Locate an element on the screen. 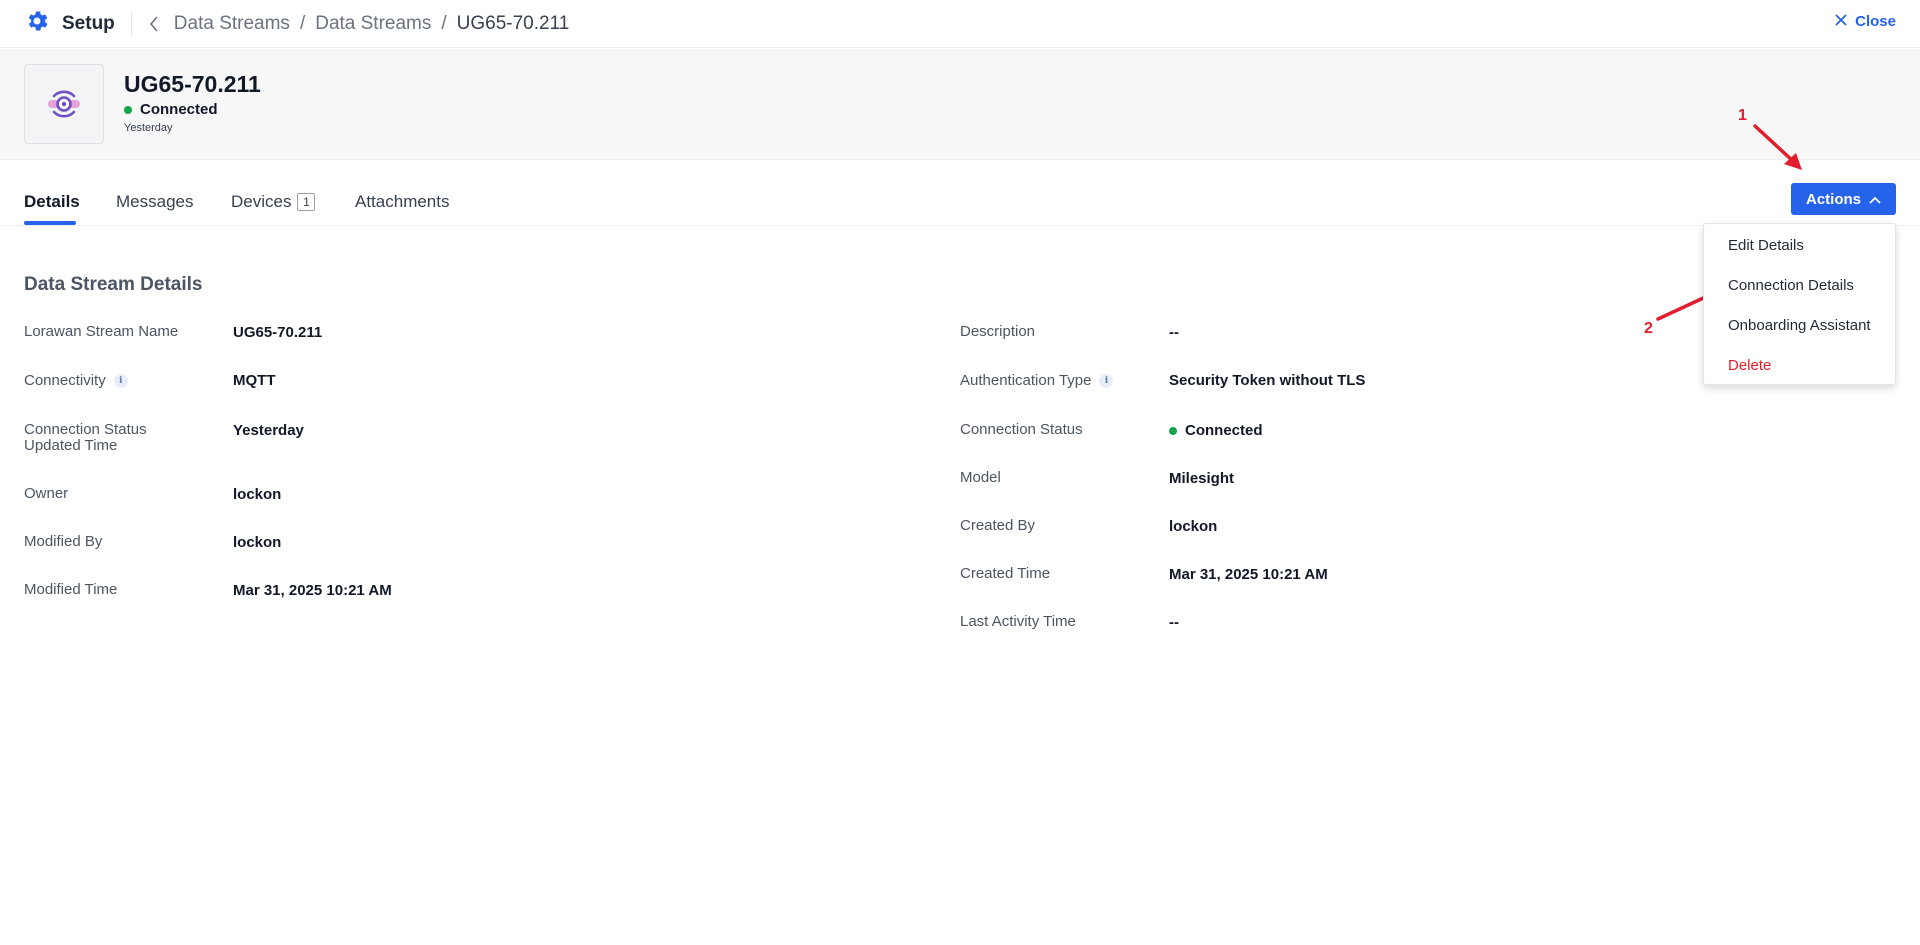 The width and height of the screenshot is (1920, 945). label-text: Last Activity Time is located at coordinates (1018, 621).